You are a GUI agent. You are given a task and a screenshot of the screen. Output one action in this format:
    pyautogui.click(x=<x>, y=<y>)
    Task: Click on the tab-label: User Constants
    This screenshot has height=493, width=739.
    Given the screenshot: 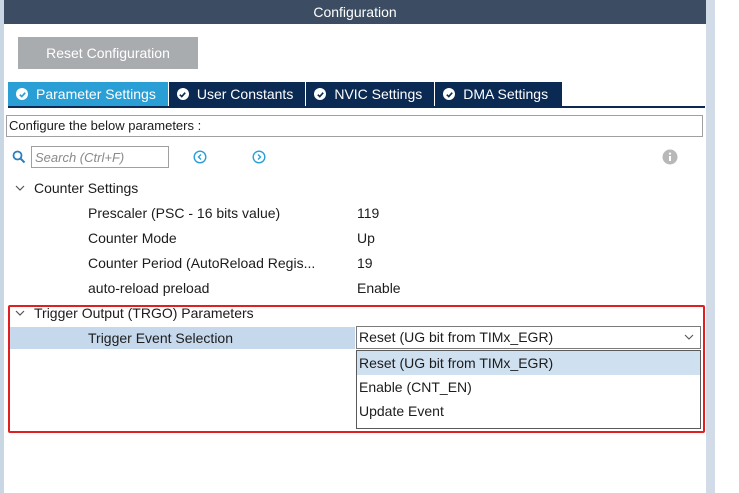 What is the action you would take?
    pyautogui.click(x=245, y=94)
    